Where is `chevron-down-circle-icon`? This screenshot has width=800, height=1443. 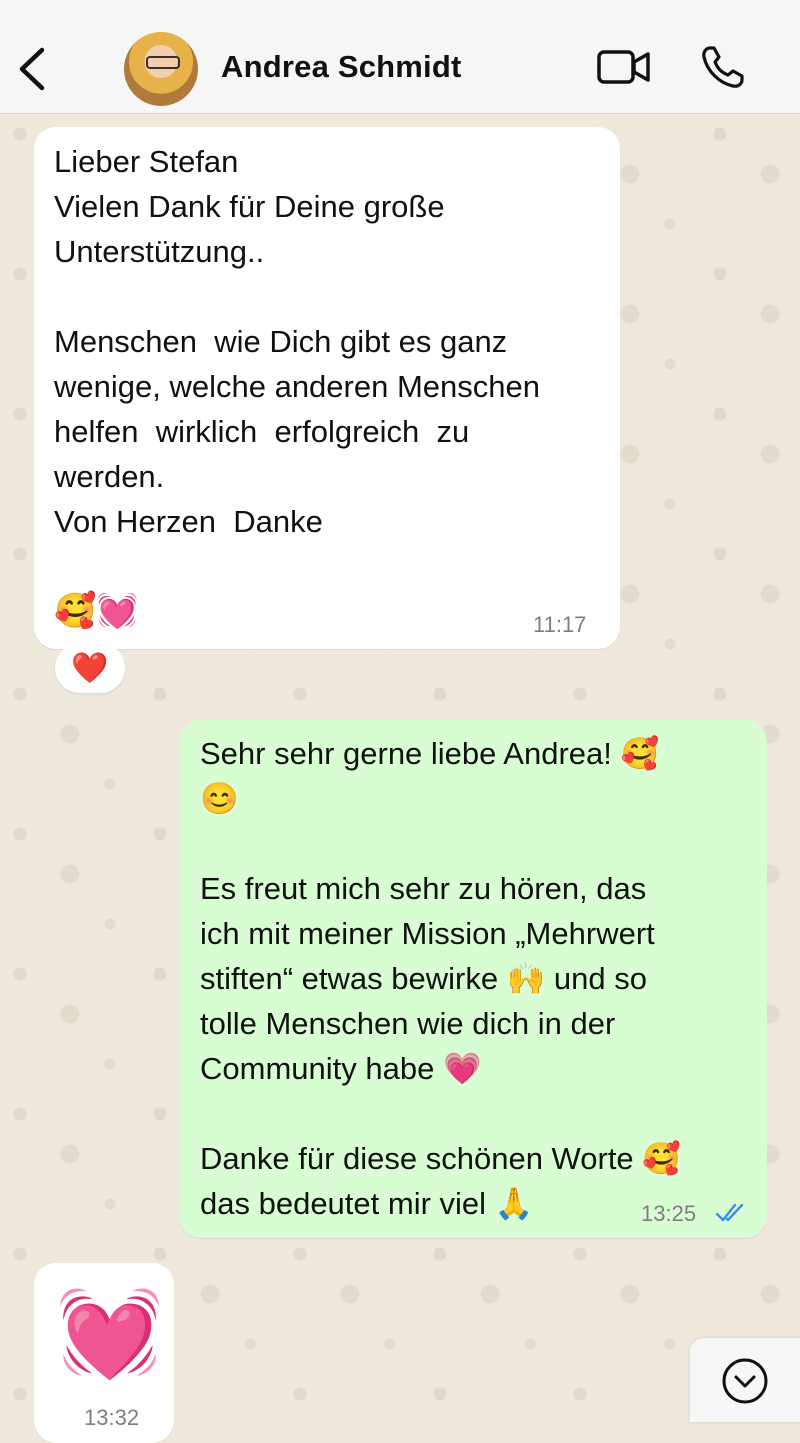 chevron-down-circle-icon is located at coordinates (745, 1381).